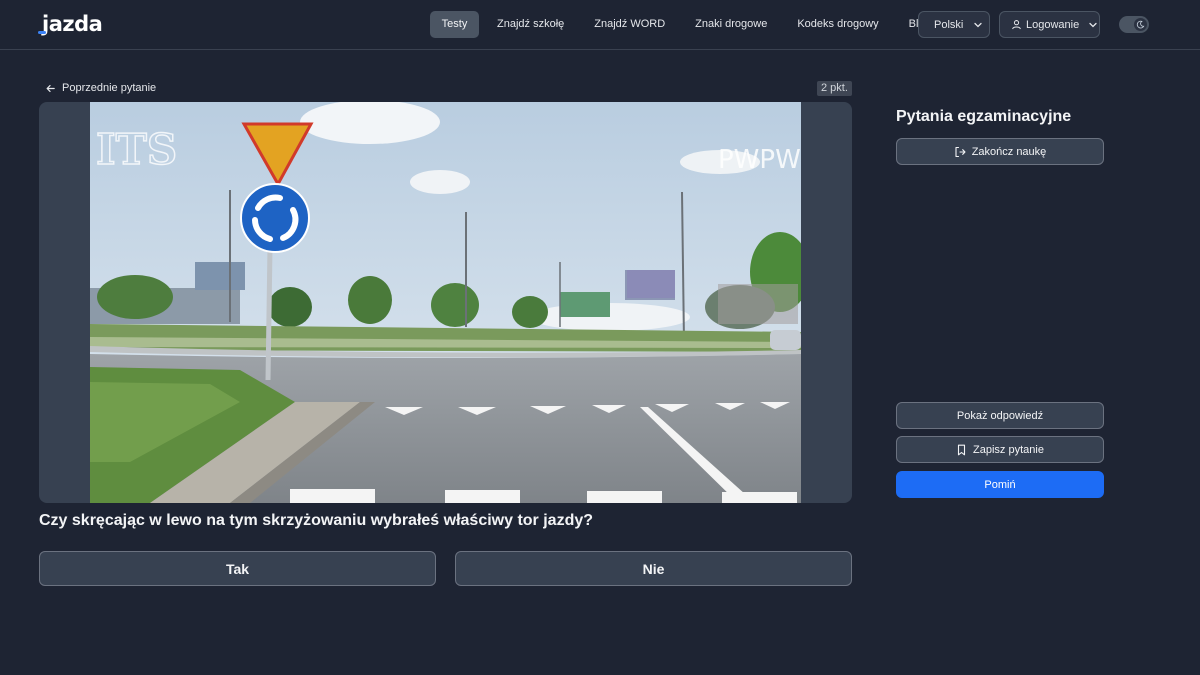 This screenshot has width=1200, height=675. I want to click on arrow-left-icon, so click(50, 88).